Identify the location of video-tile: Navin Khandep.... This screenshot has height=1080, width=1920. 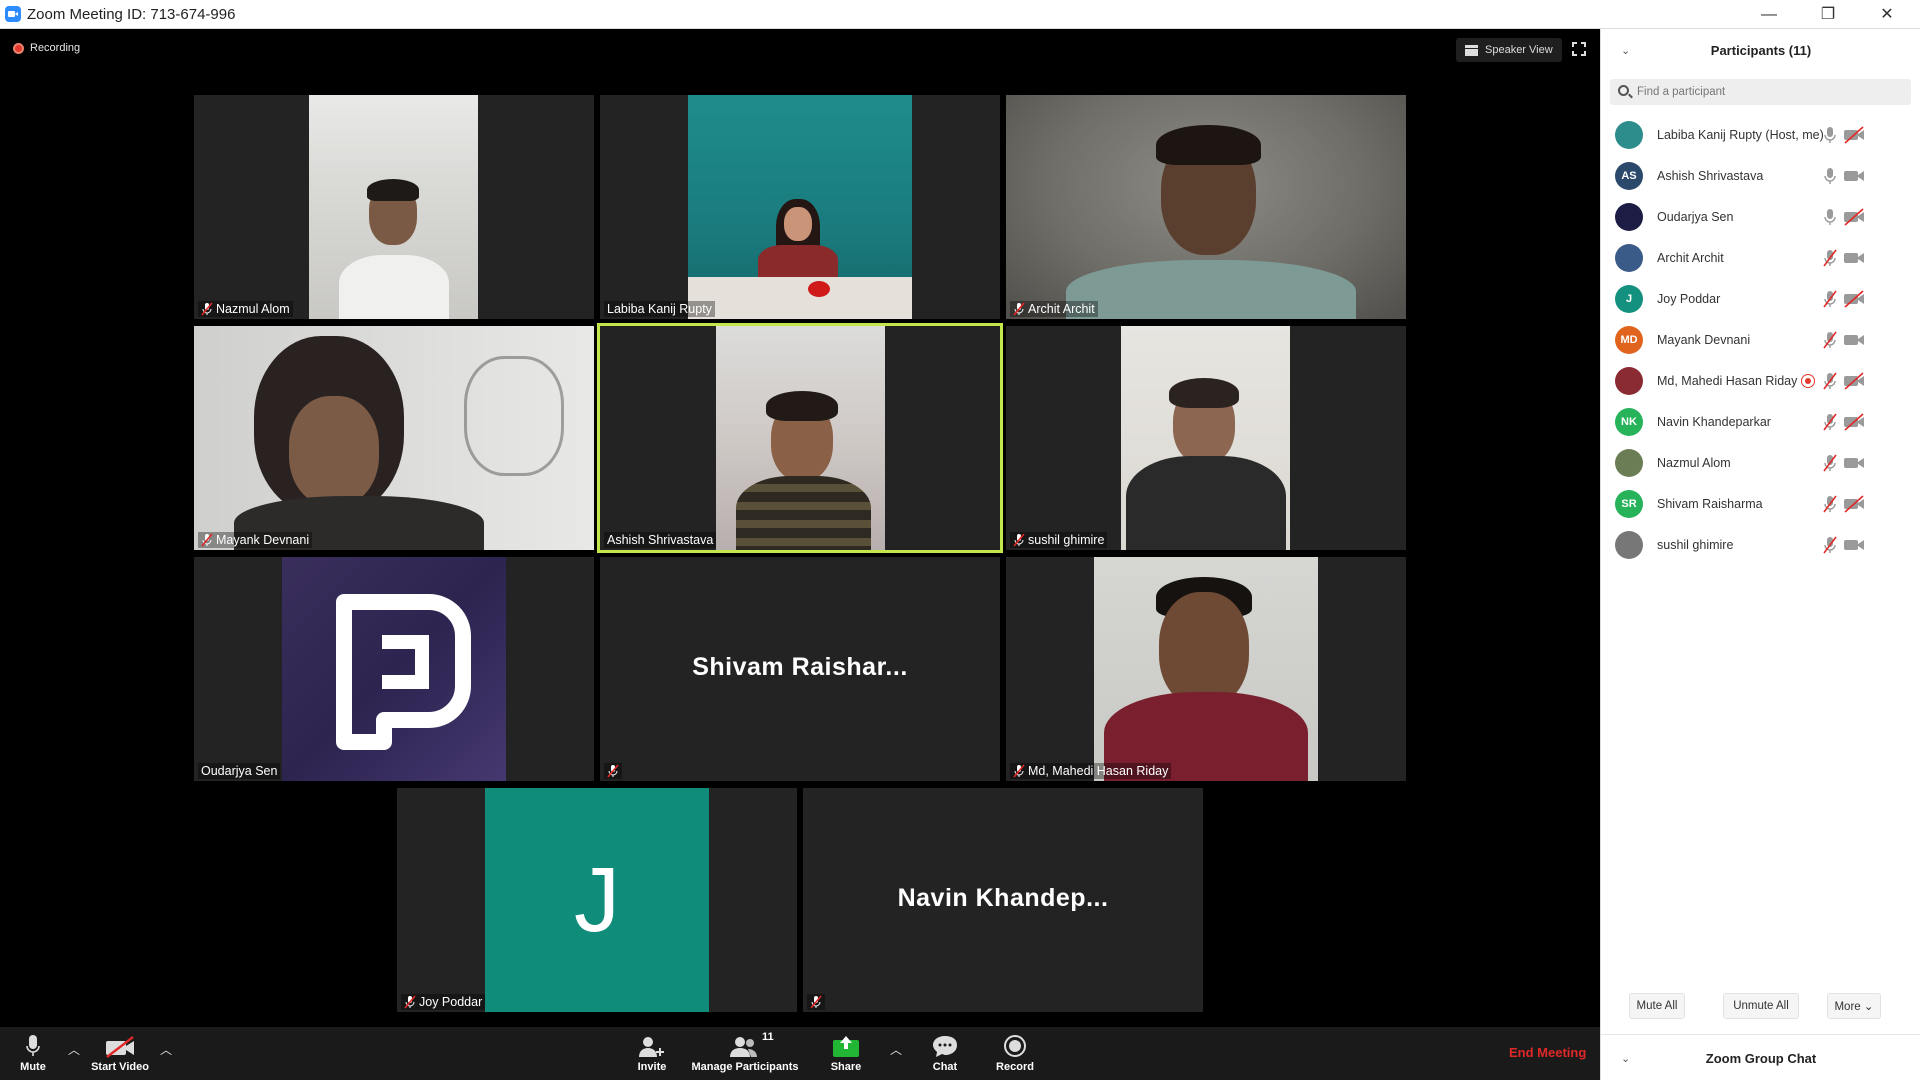
(1003, 900).